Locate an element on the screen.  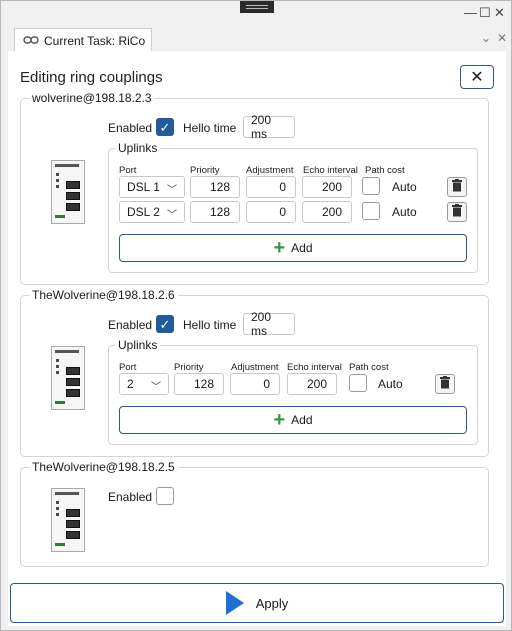
tab-current-task: Current Task: RiCo is located at coordinates (83, 40).